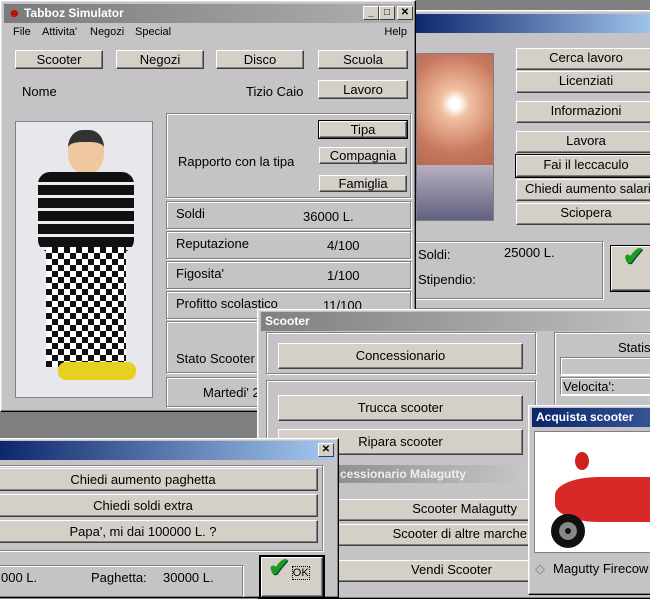 This screenshot has width=650, height=599. Describe the element at coordinates (22, 32) in the screenshot. I see `menu-file: File` at that location.